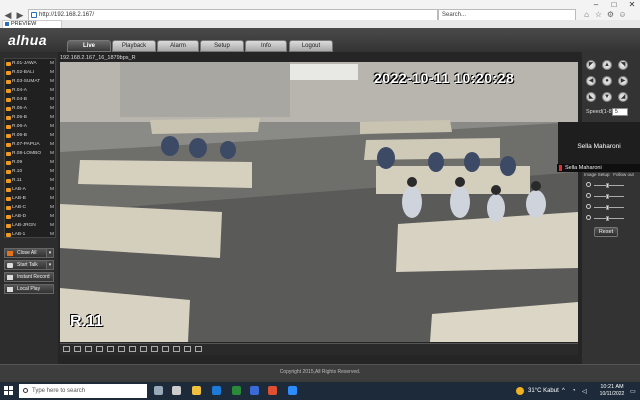 This screenshot has height=400, width=640. Describe the element at coordinates (623, 65) in the screenshot. I see `ptz-up-right-icon: ◥` at that location.